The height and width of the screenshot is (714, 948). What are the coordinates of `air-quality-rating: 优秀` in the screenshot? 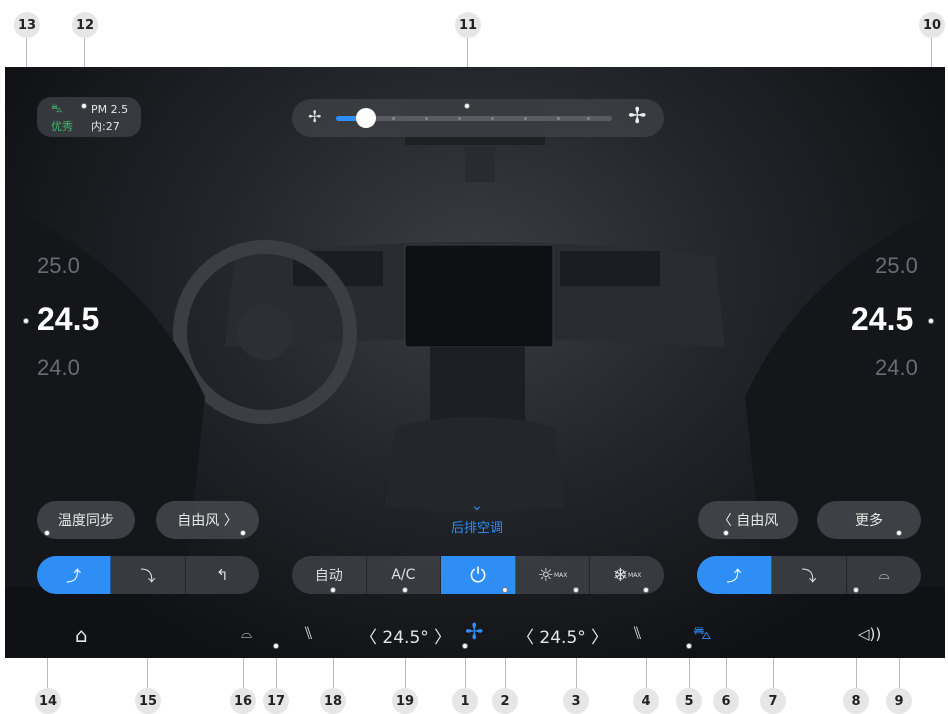 It's located at (62, 126).